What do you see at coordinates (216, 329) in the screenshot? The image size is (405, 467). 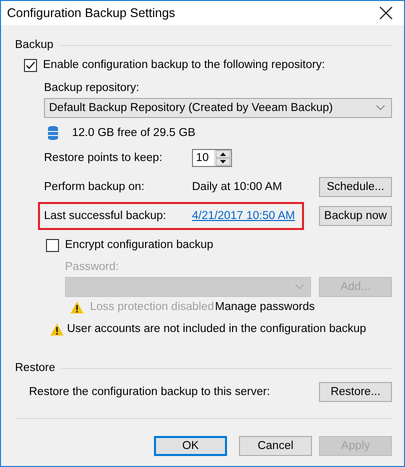 I see `warning-text: User accounts are not included in the configuration backup` at bounding box center [216, 329].